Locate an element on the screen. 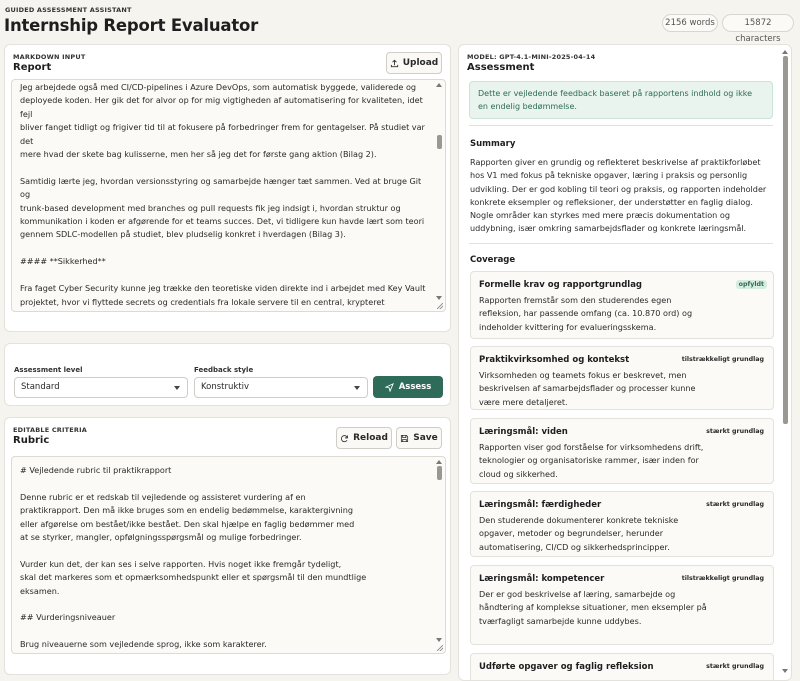 The width and height of the screenshot is (800, 681). upload-icon is located at coordinates (394, 63).